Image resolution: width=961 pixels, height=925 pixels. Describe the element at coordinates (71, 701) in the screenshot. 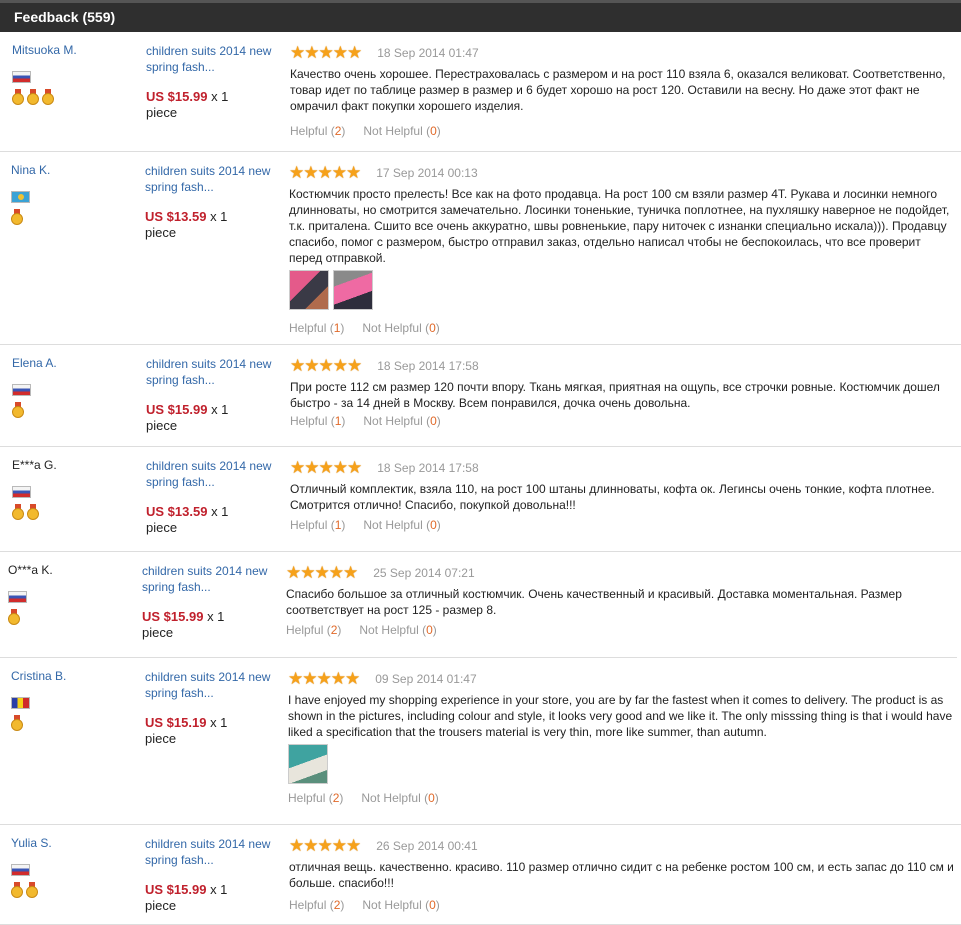

I see `reviewer-info: Cristina B.` at that location.